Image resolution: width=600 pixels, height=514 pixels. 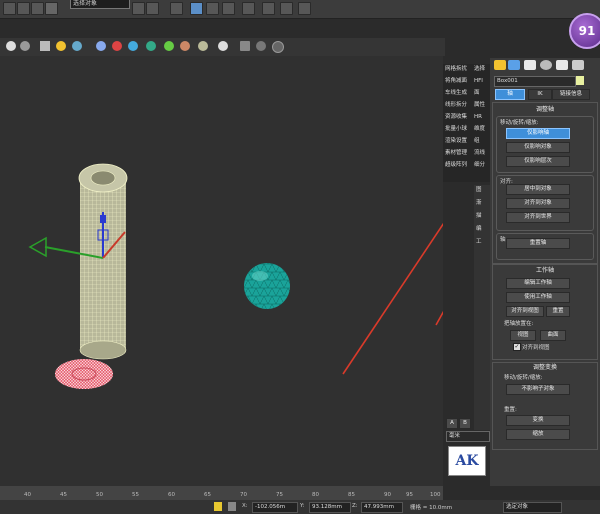 I want to click on render-frame-icon, so click(x=268, y=8).